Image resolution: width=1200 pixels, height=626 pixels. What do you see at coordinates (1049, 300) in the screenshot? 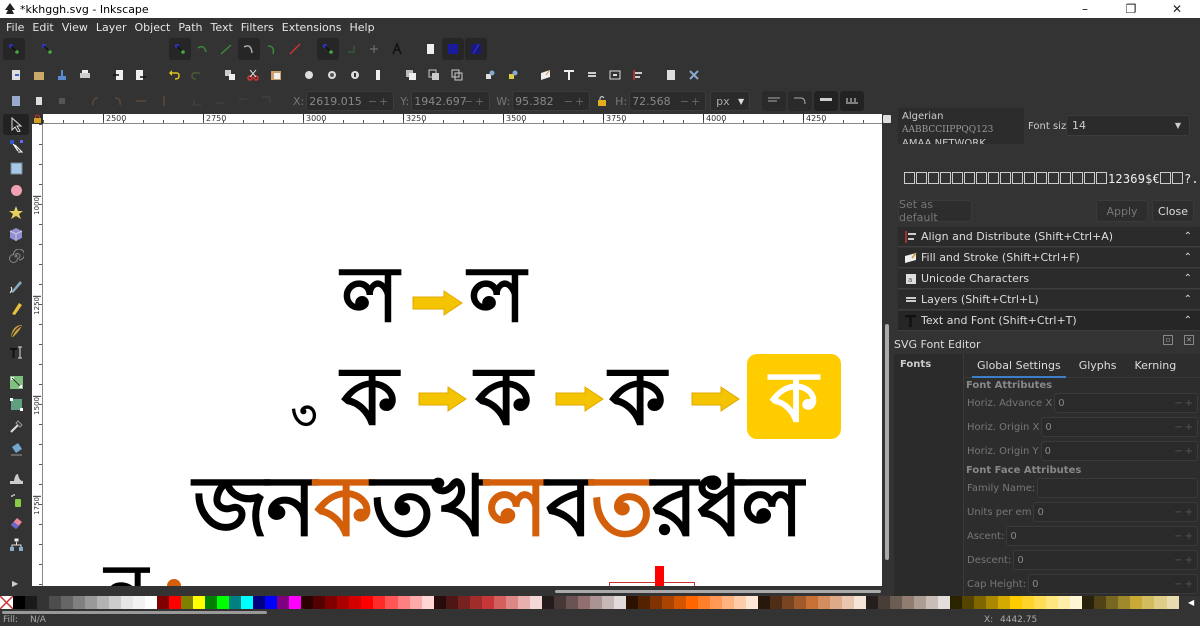
I see `dock-tab-layers: Layers (Shift+Ctrl+L) ⌃` at bounding box center [1049, 300].